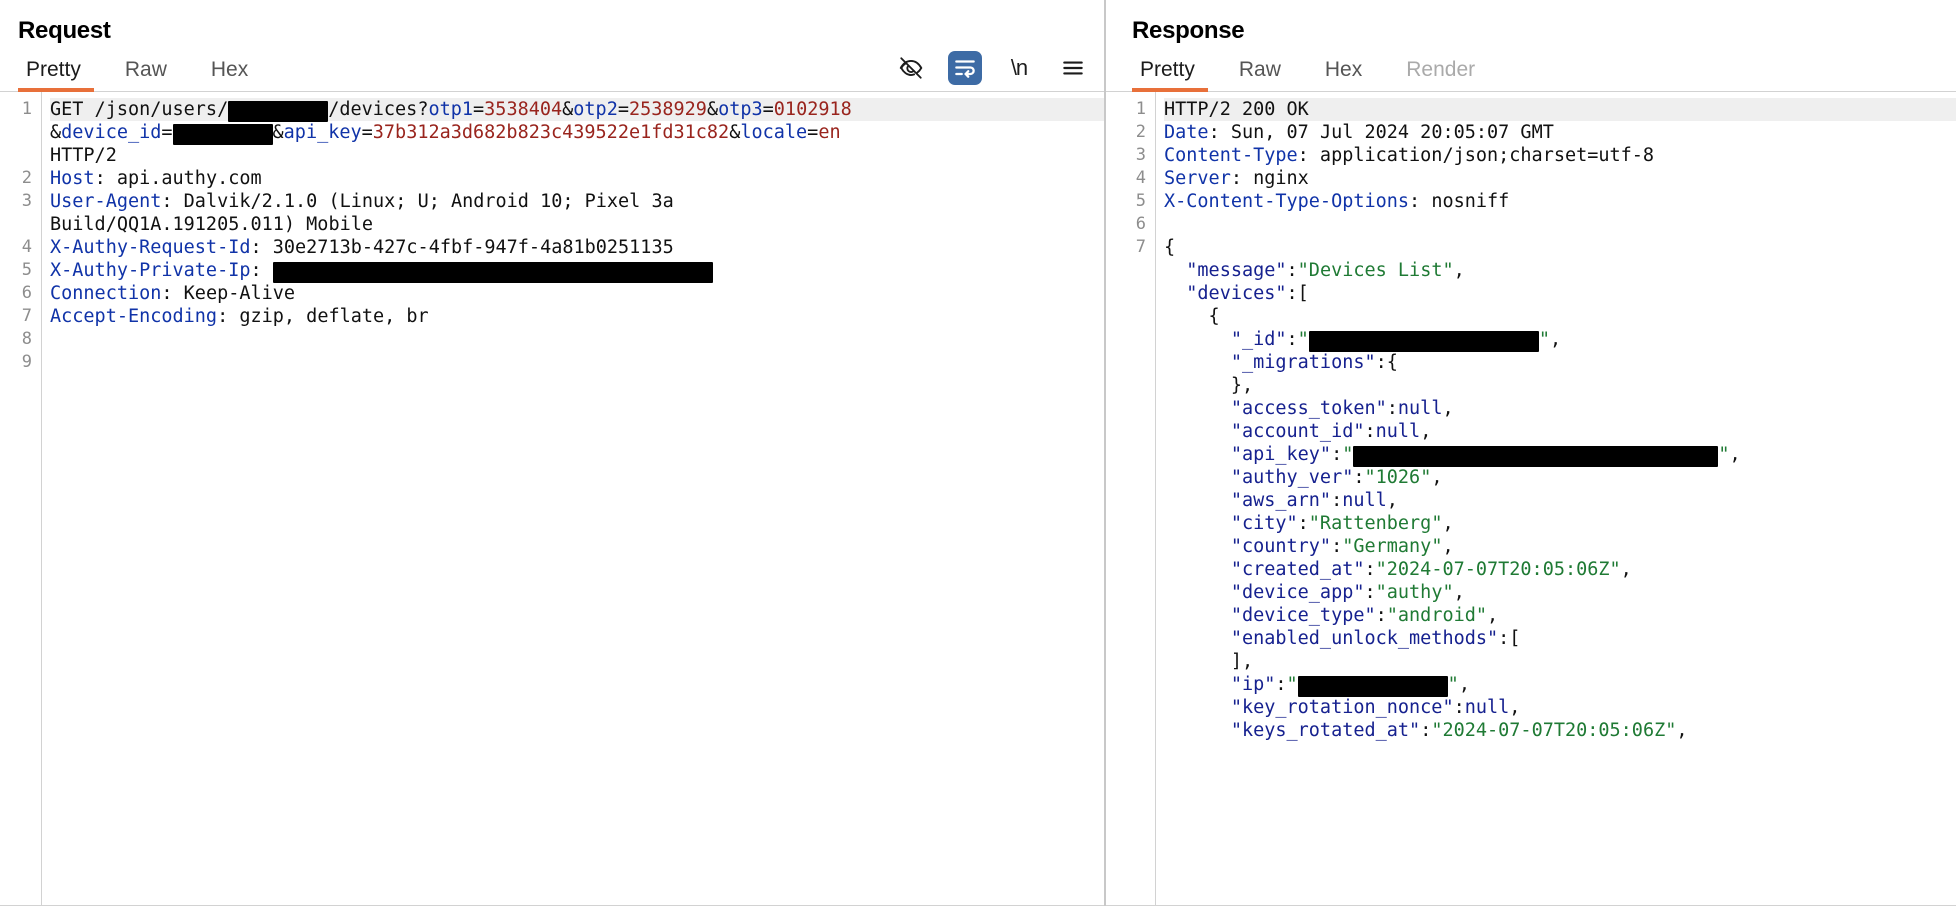  What do you see at coordinates (1560, 270) in the screenshot?
I see `code-line: "message":"Devices List",` at bounding box center [1560, 270].